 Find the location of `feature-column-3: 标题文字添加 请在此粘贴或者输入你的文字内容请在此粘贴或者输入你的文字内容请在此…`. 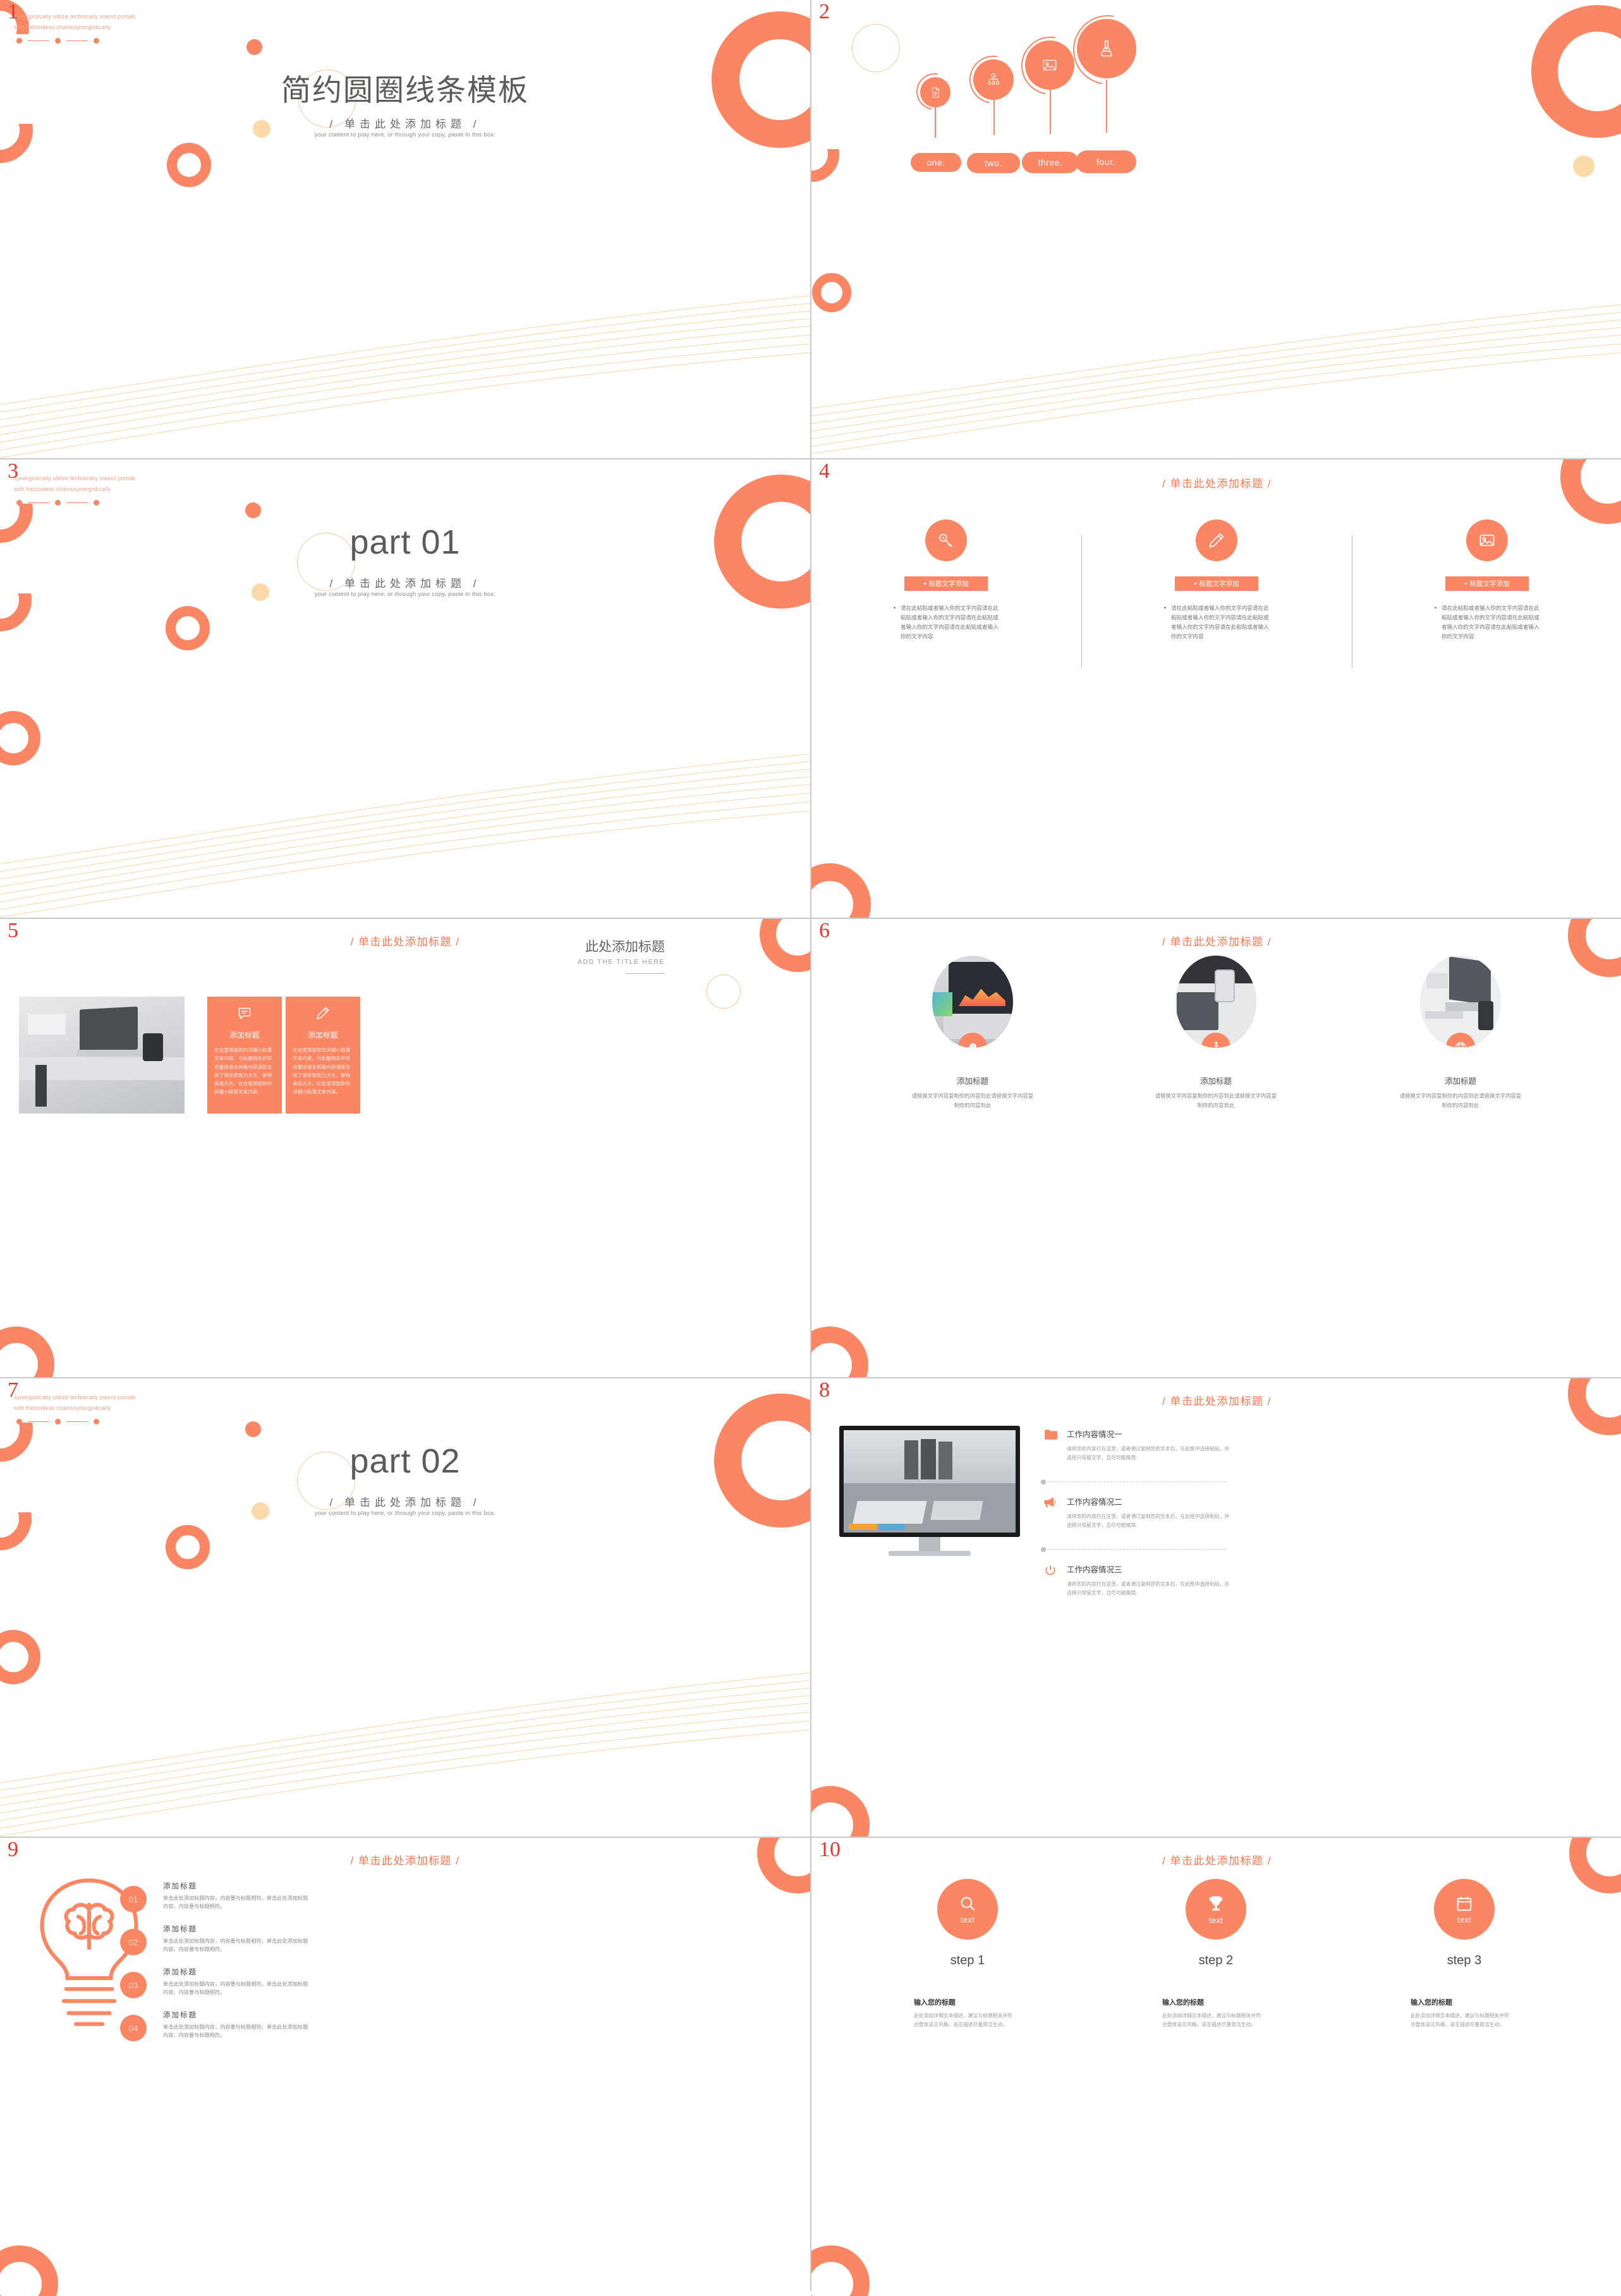

feature-column-3: 标题文字添加 请在此粘贴或者输入你的文字内容请在此粘贴或者输入你的文字内容请在此… is located at coordinates (1487, 580).